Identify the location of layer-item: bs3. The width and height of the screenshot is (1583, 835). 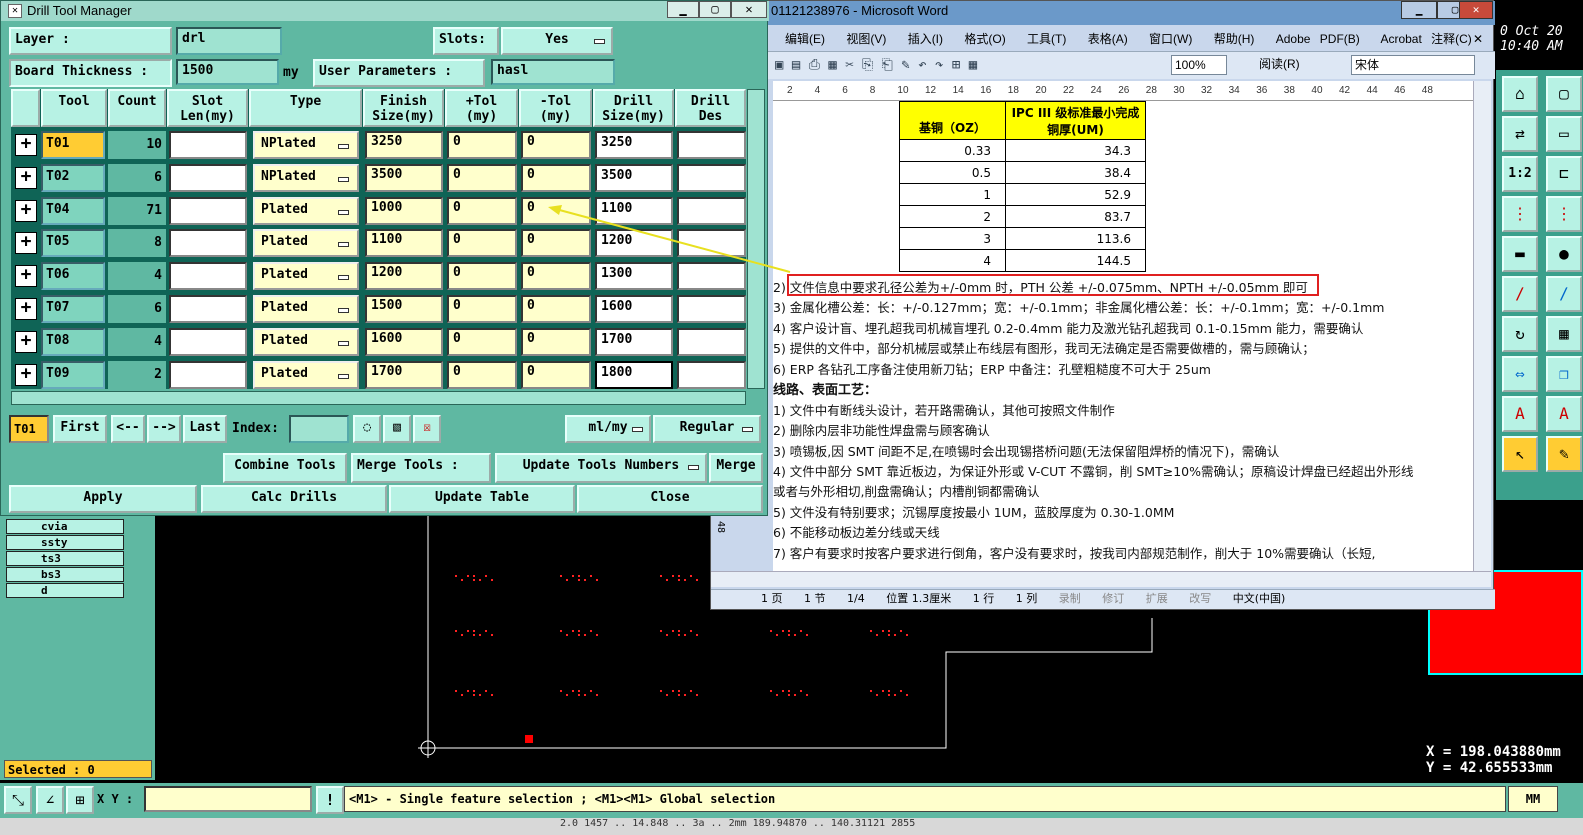
(65, 574).